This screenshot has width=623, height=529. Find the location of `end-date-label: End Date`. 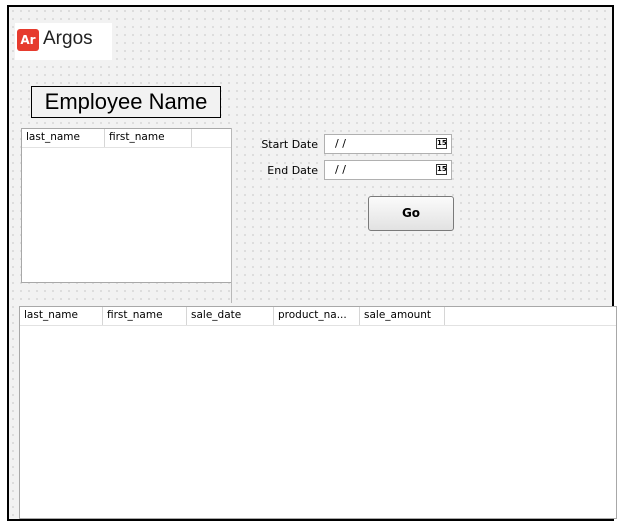

end-date-label: End Date is located at coordinates (292, 170).